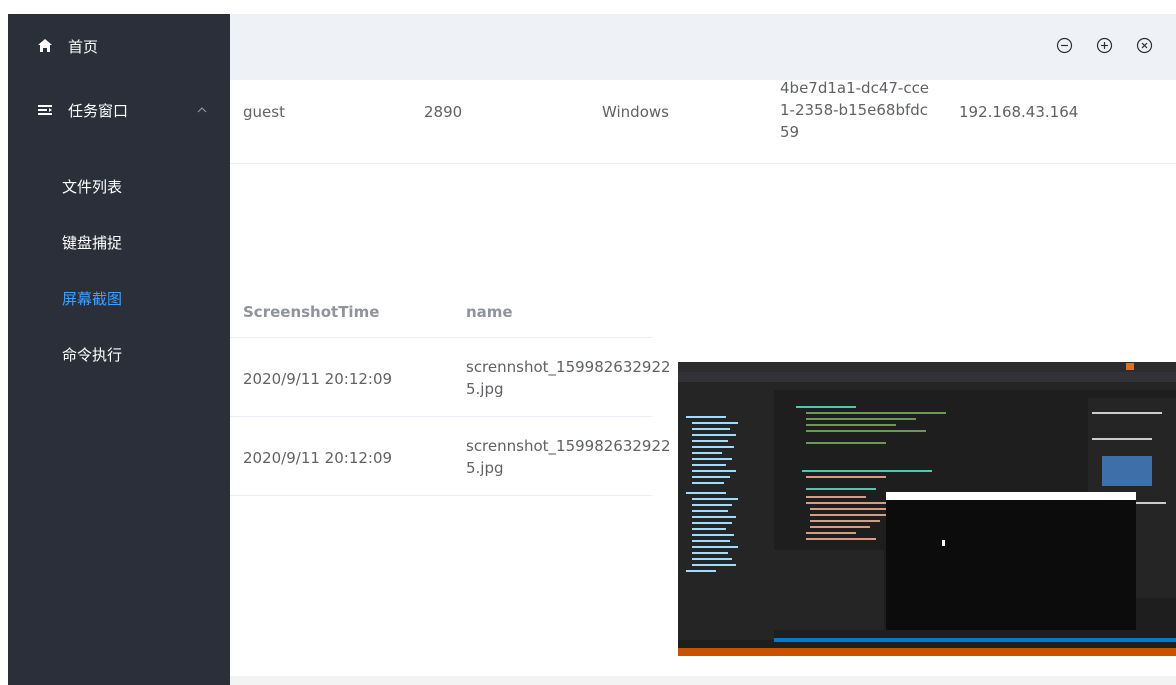 This screenshot has height=685, width=1176. What do you see at coordinates (855, 110) in the screenshot?
I see `uuid-cell: 4be7d1a1-dc47-cce1-2358-b15e68bfdc59` at bounding box center [855, 110].